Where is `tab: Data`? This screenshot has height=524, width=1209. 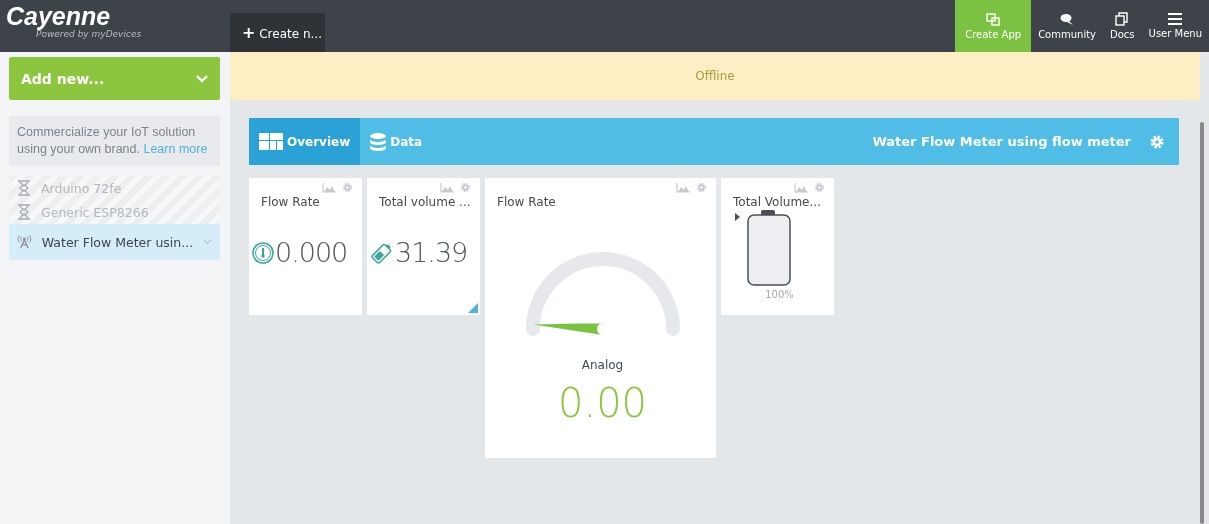 tab: Data is located at coordinates (396, 141).